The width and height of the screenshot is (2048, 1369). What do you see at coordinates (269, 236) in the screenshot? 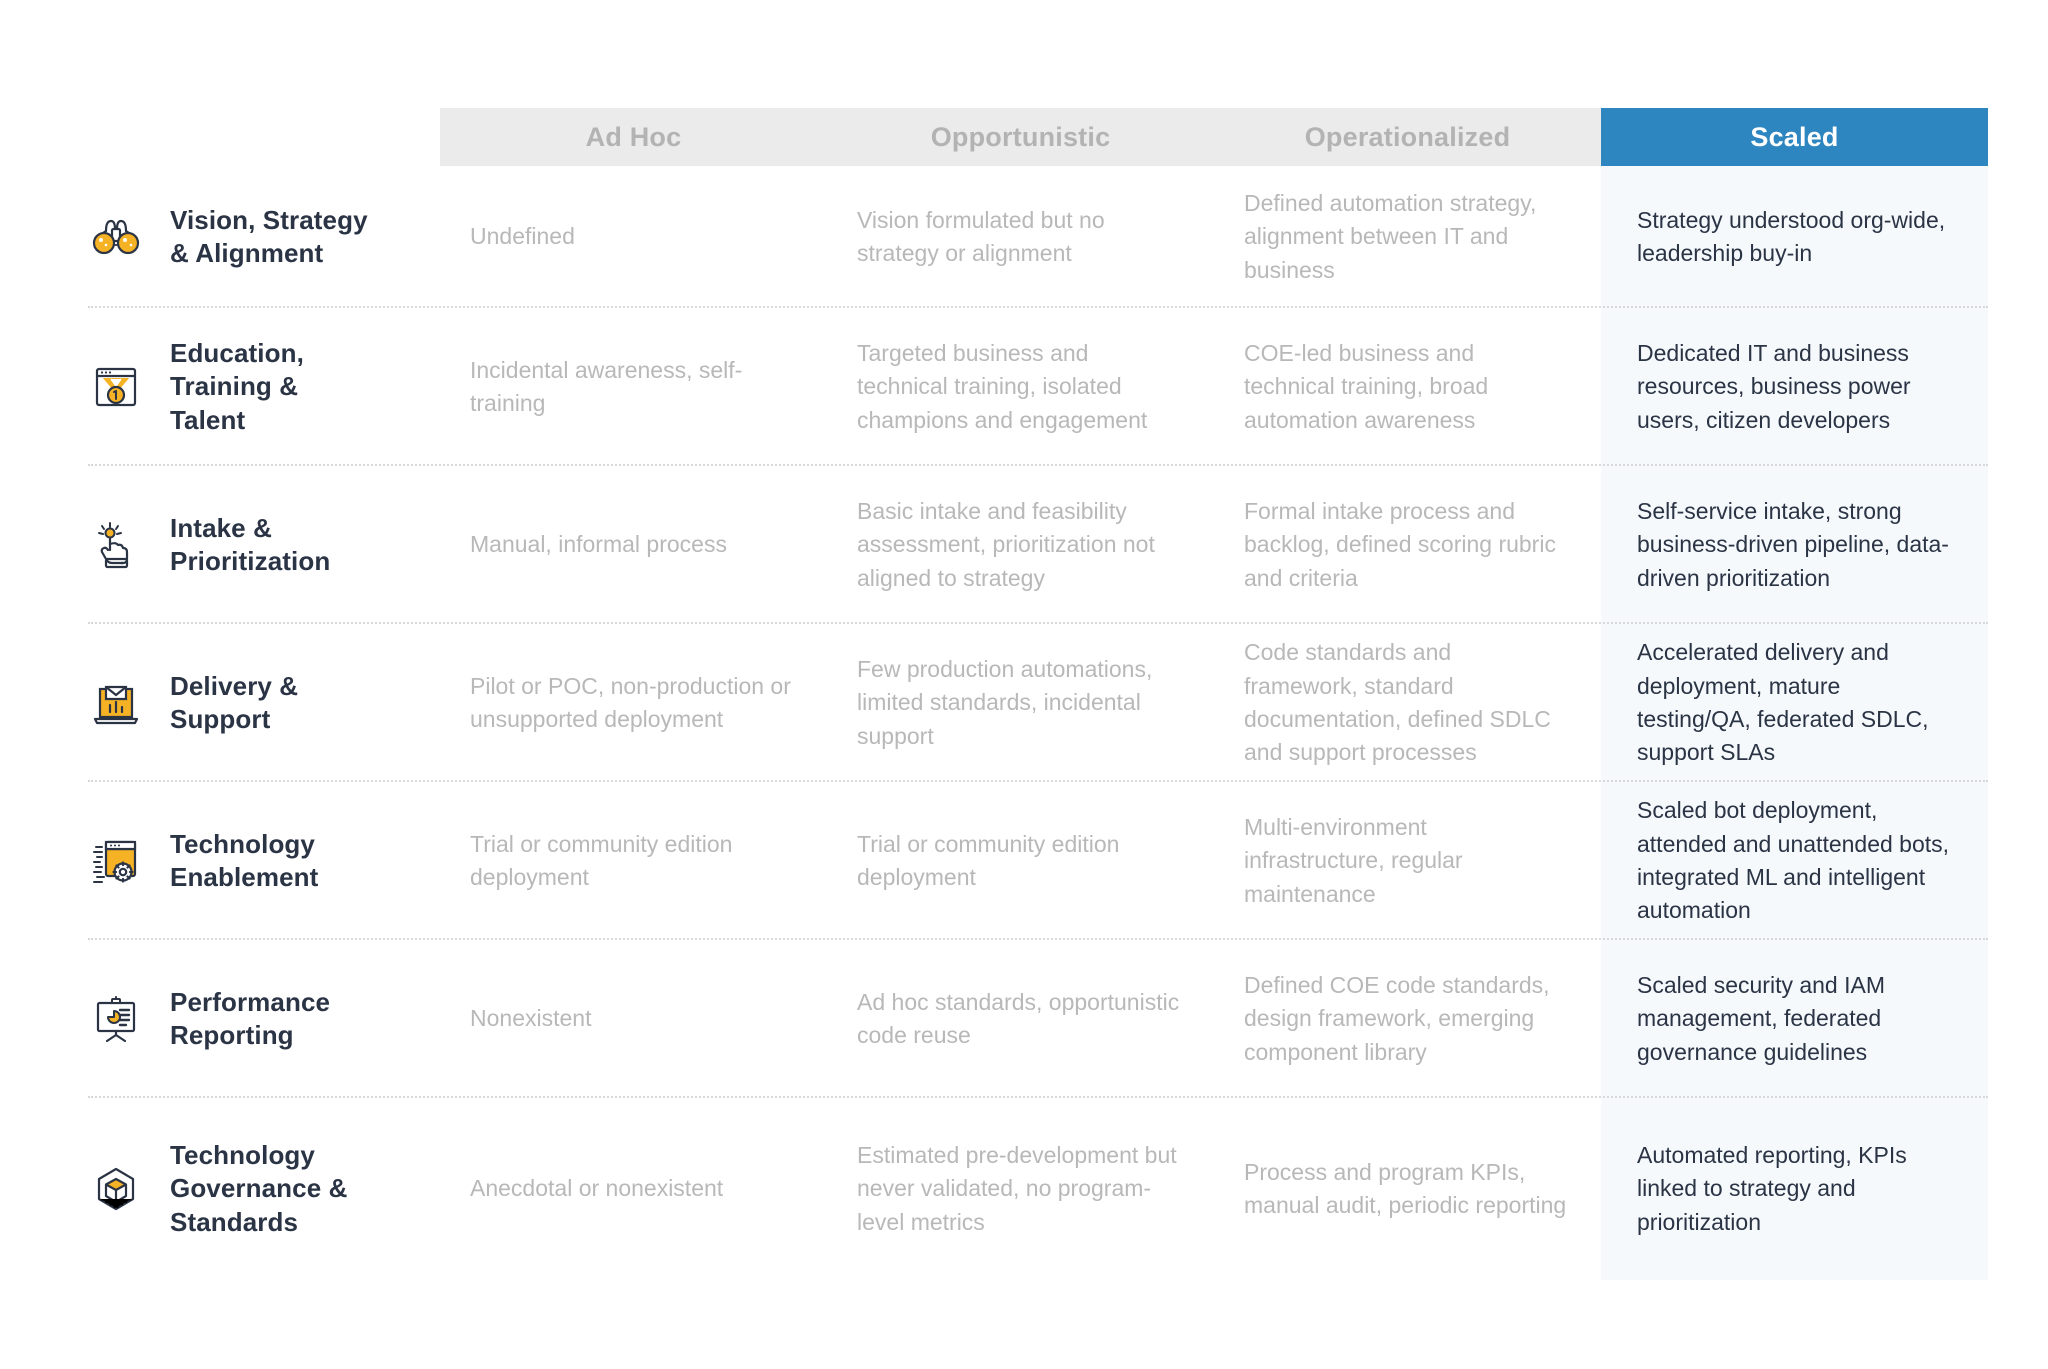
I see `row-title: Vision, Strategy & Alignment` at bounding box center [269, 236].